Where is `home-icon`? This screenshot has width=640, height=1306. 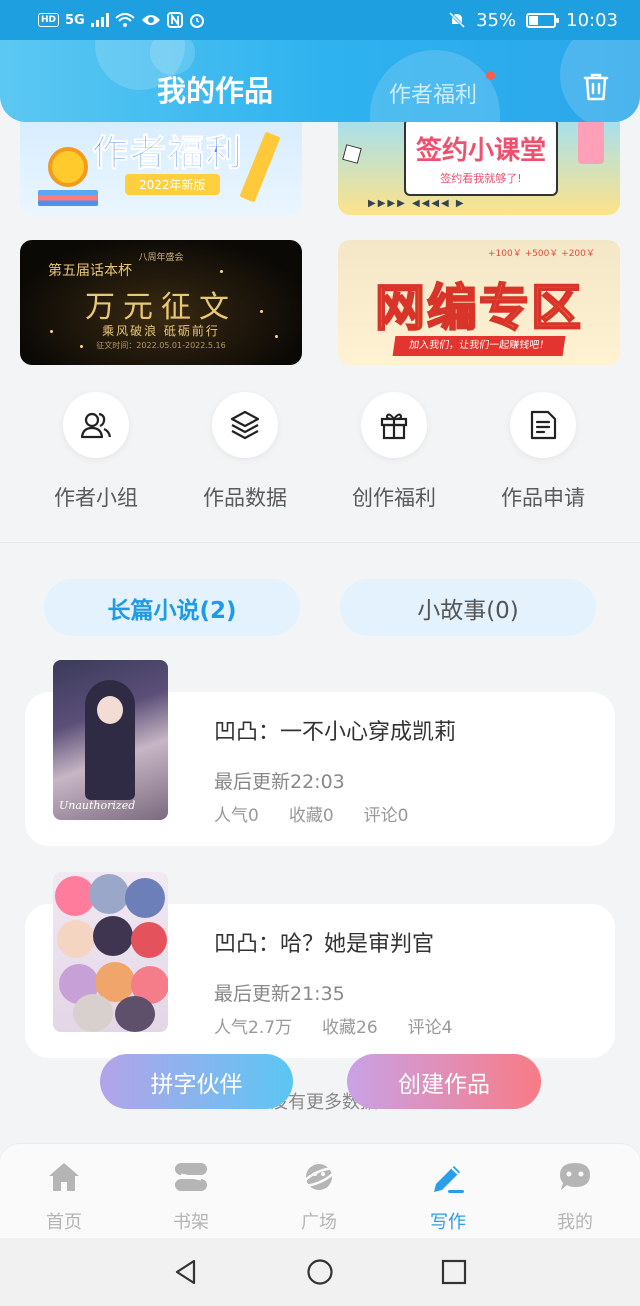 home-icon is located at coordinates (64, 1177).